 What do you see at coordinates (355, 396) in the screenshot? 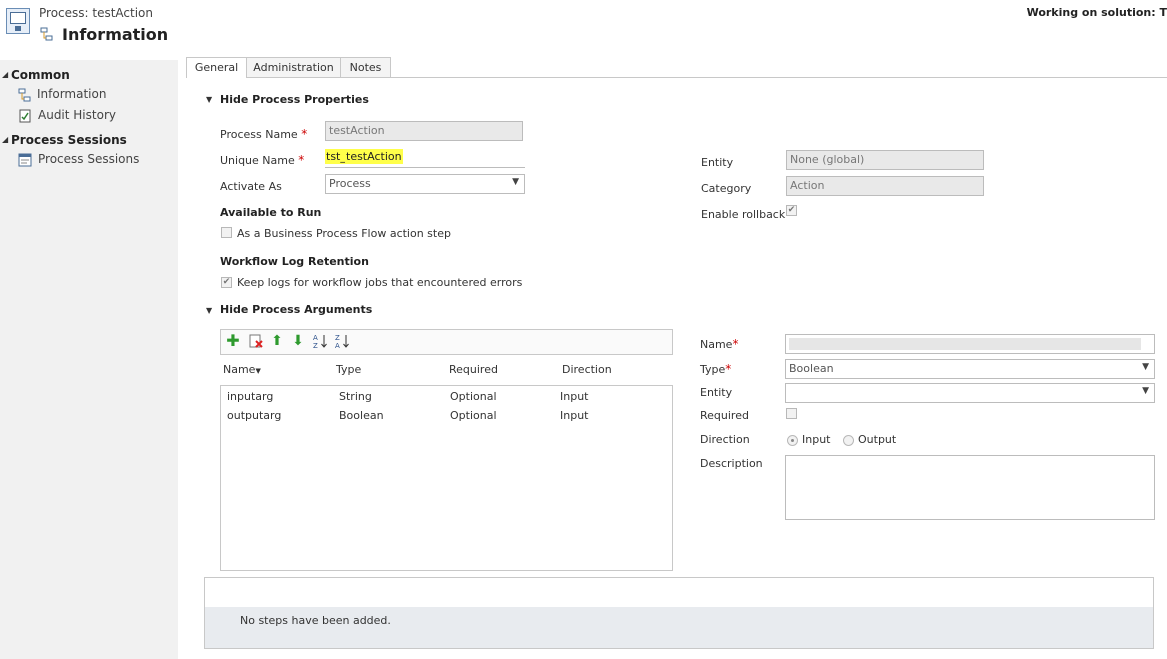
I see `cell-type: String` at bounding box center [355, 396].